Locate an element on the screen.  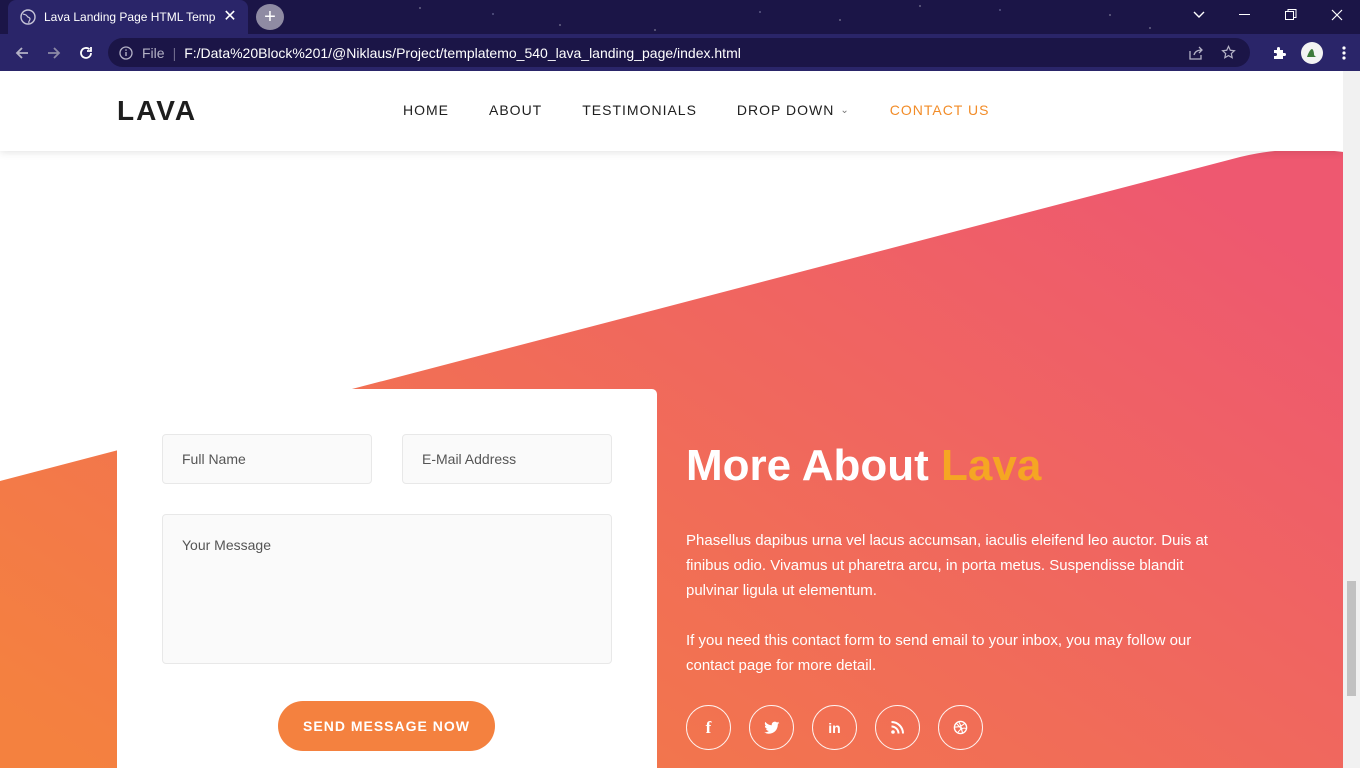
window-controls is located at coordinates (1268, 17).